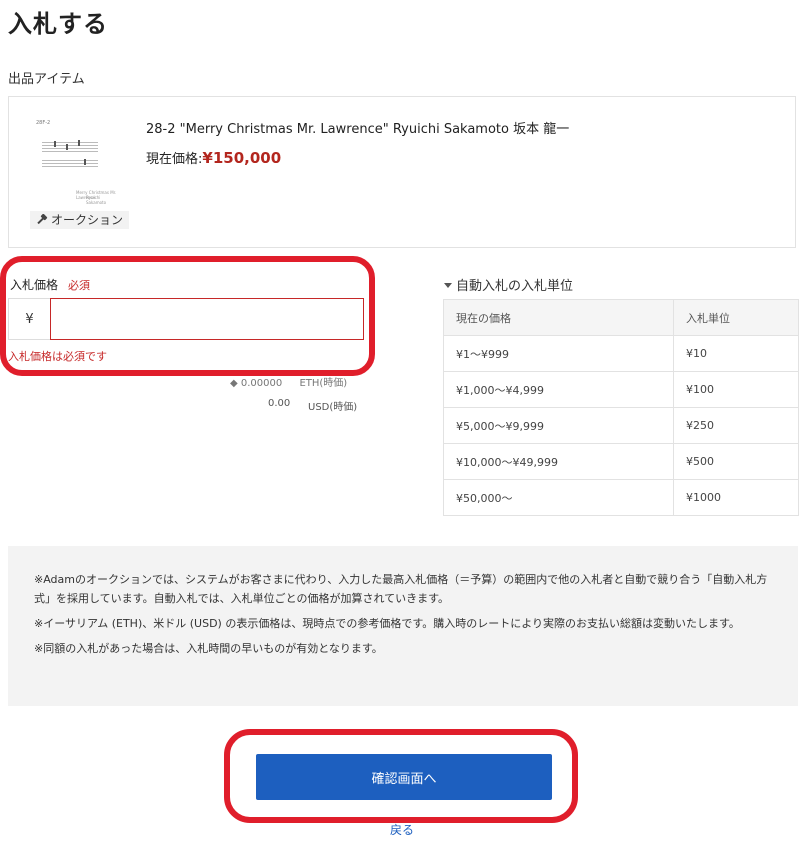  What do you see at coordinates (242, 158) in the screenshot?
I see `price-value: ¥150,000` at bounding box center [242, 158].